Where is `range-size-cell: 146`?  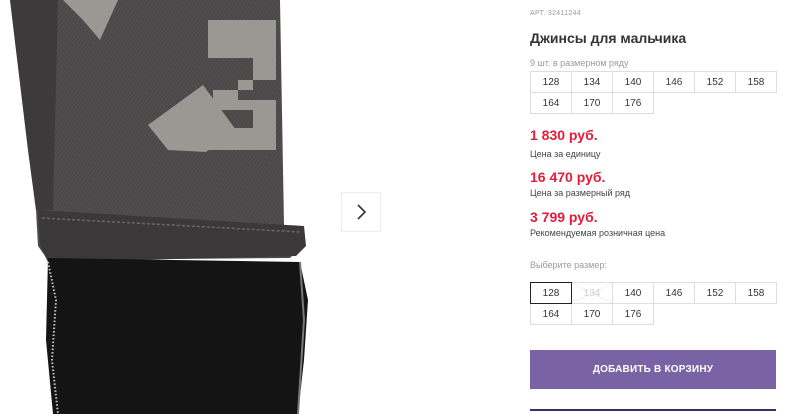
range-size-cell: 146 is located at coordinates (674, 82).